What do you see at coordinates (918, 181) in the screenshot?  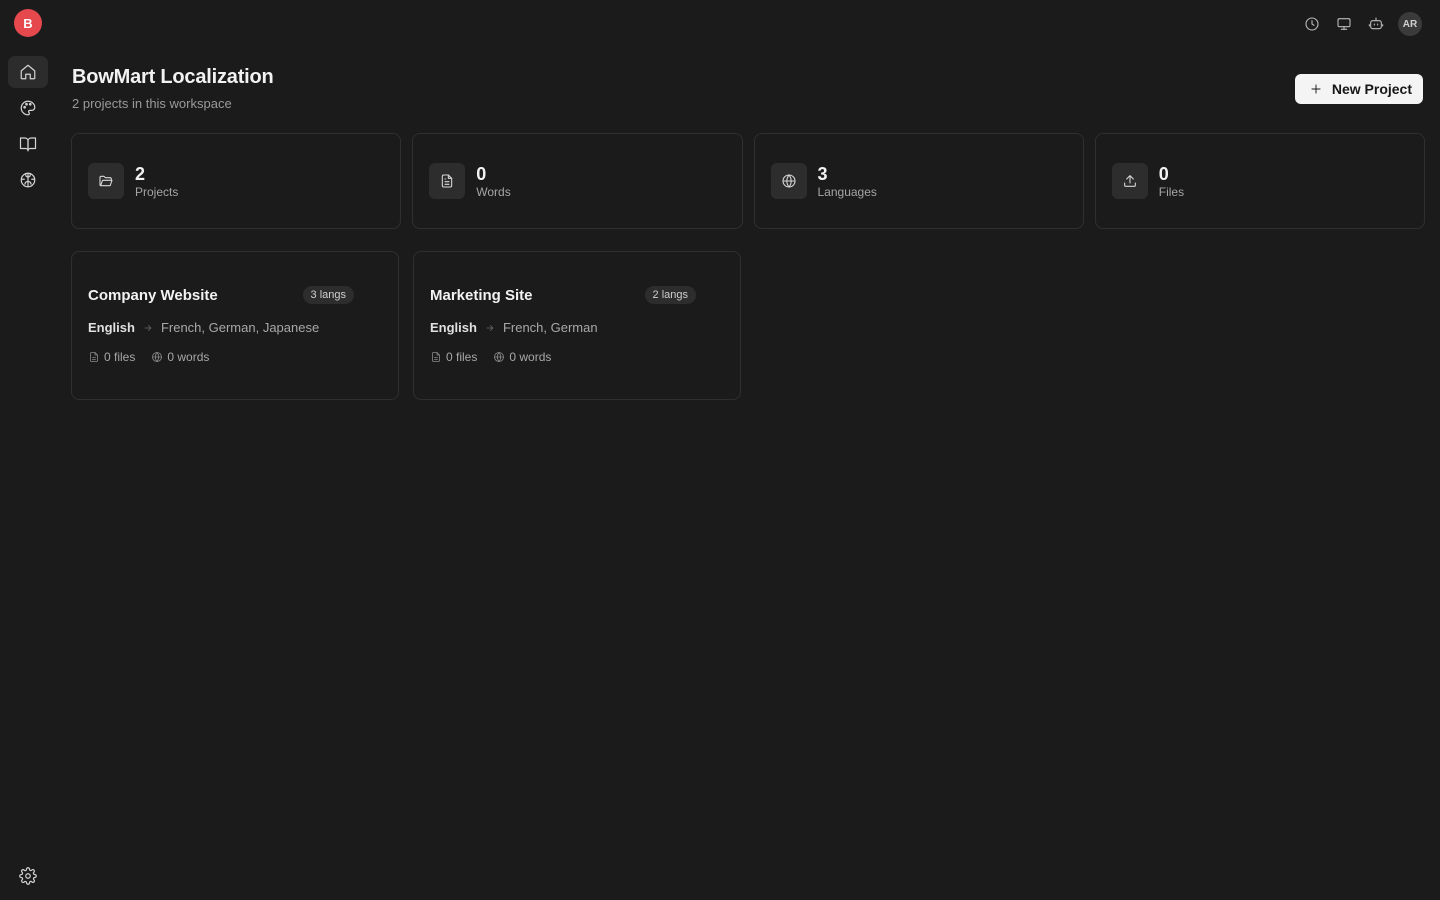 I see `stat-card-languages: 3 Languages` at bounding box center [918, 181].